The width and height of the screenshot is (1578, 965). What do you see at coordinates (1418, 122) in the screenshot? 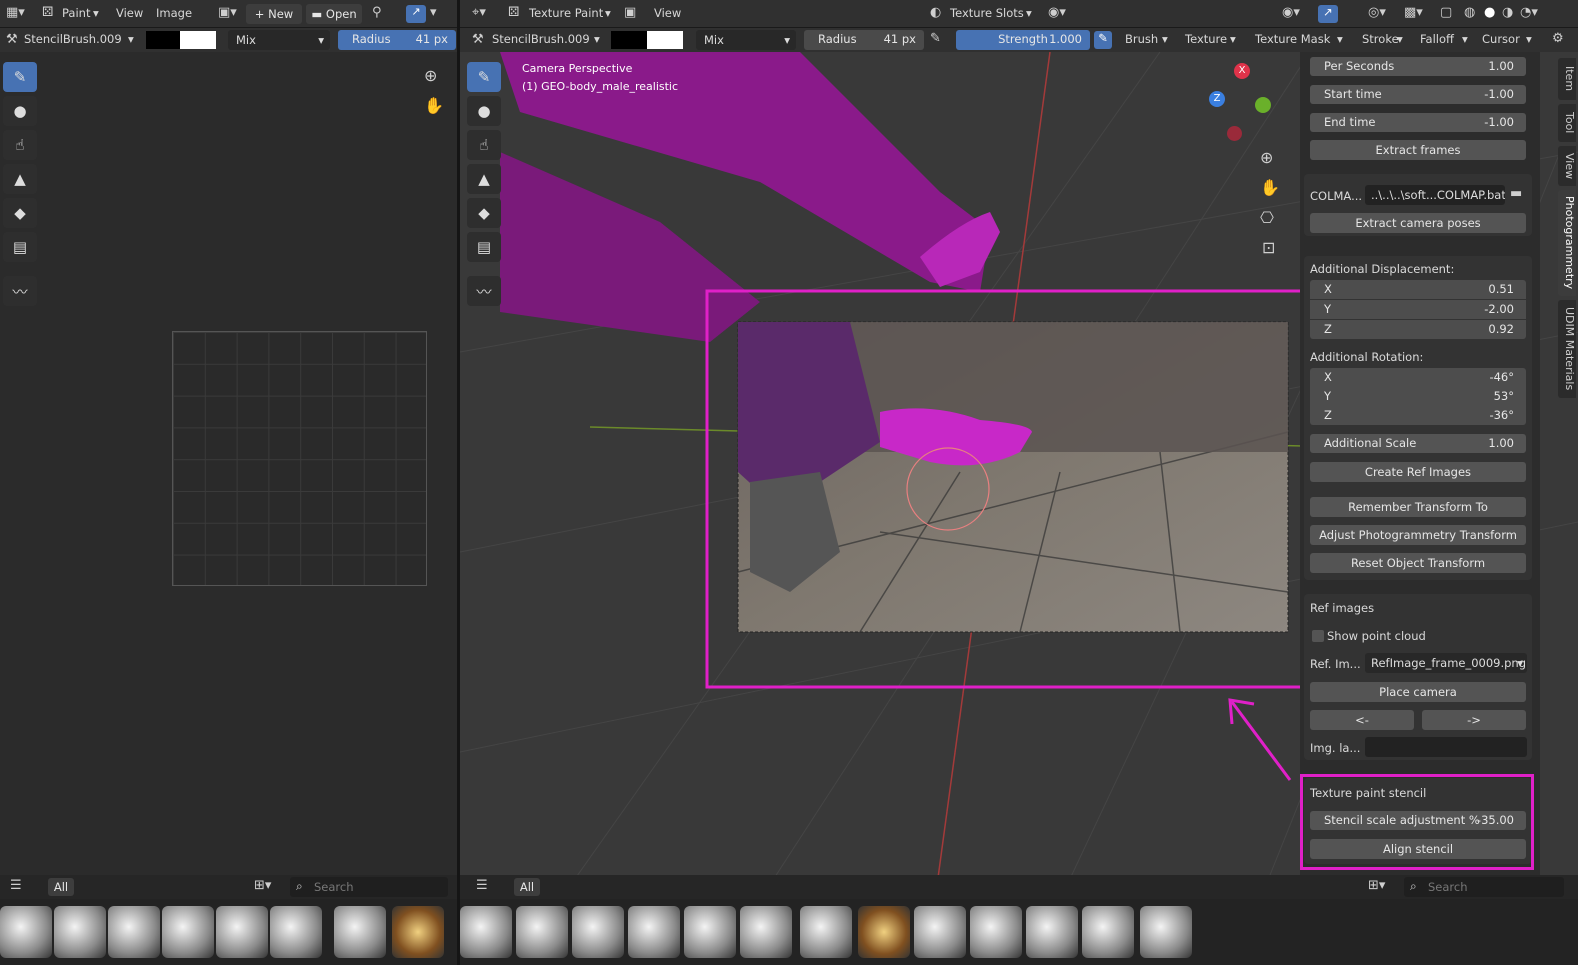
I see `end-time-field: End time -1.00` at bounding box center [1418, 122].